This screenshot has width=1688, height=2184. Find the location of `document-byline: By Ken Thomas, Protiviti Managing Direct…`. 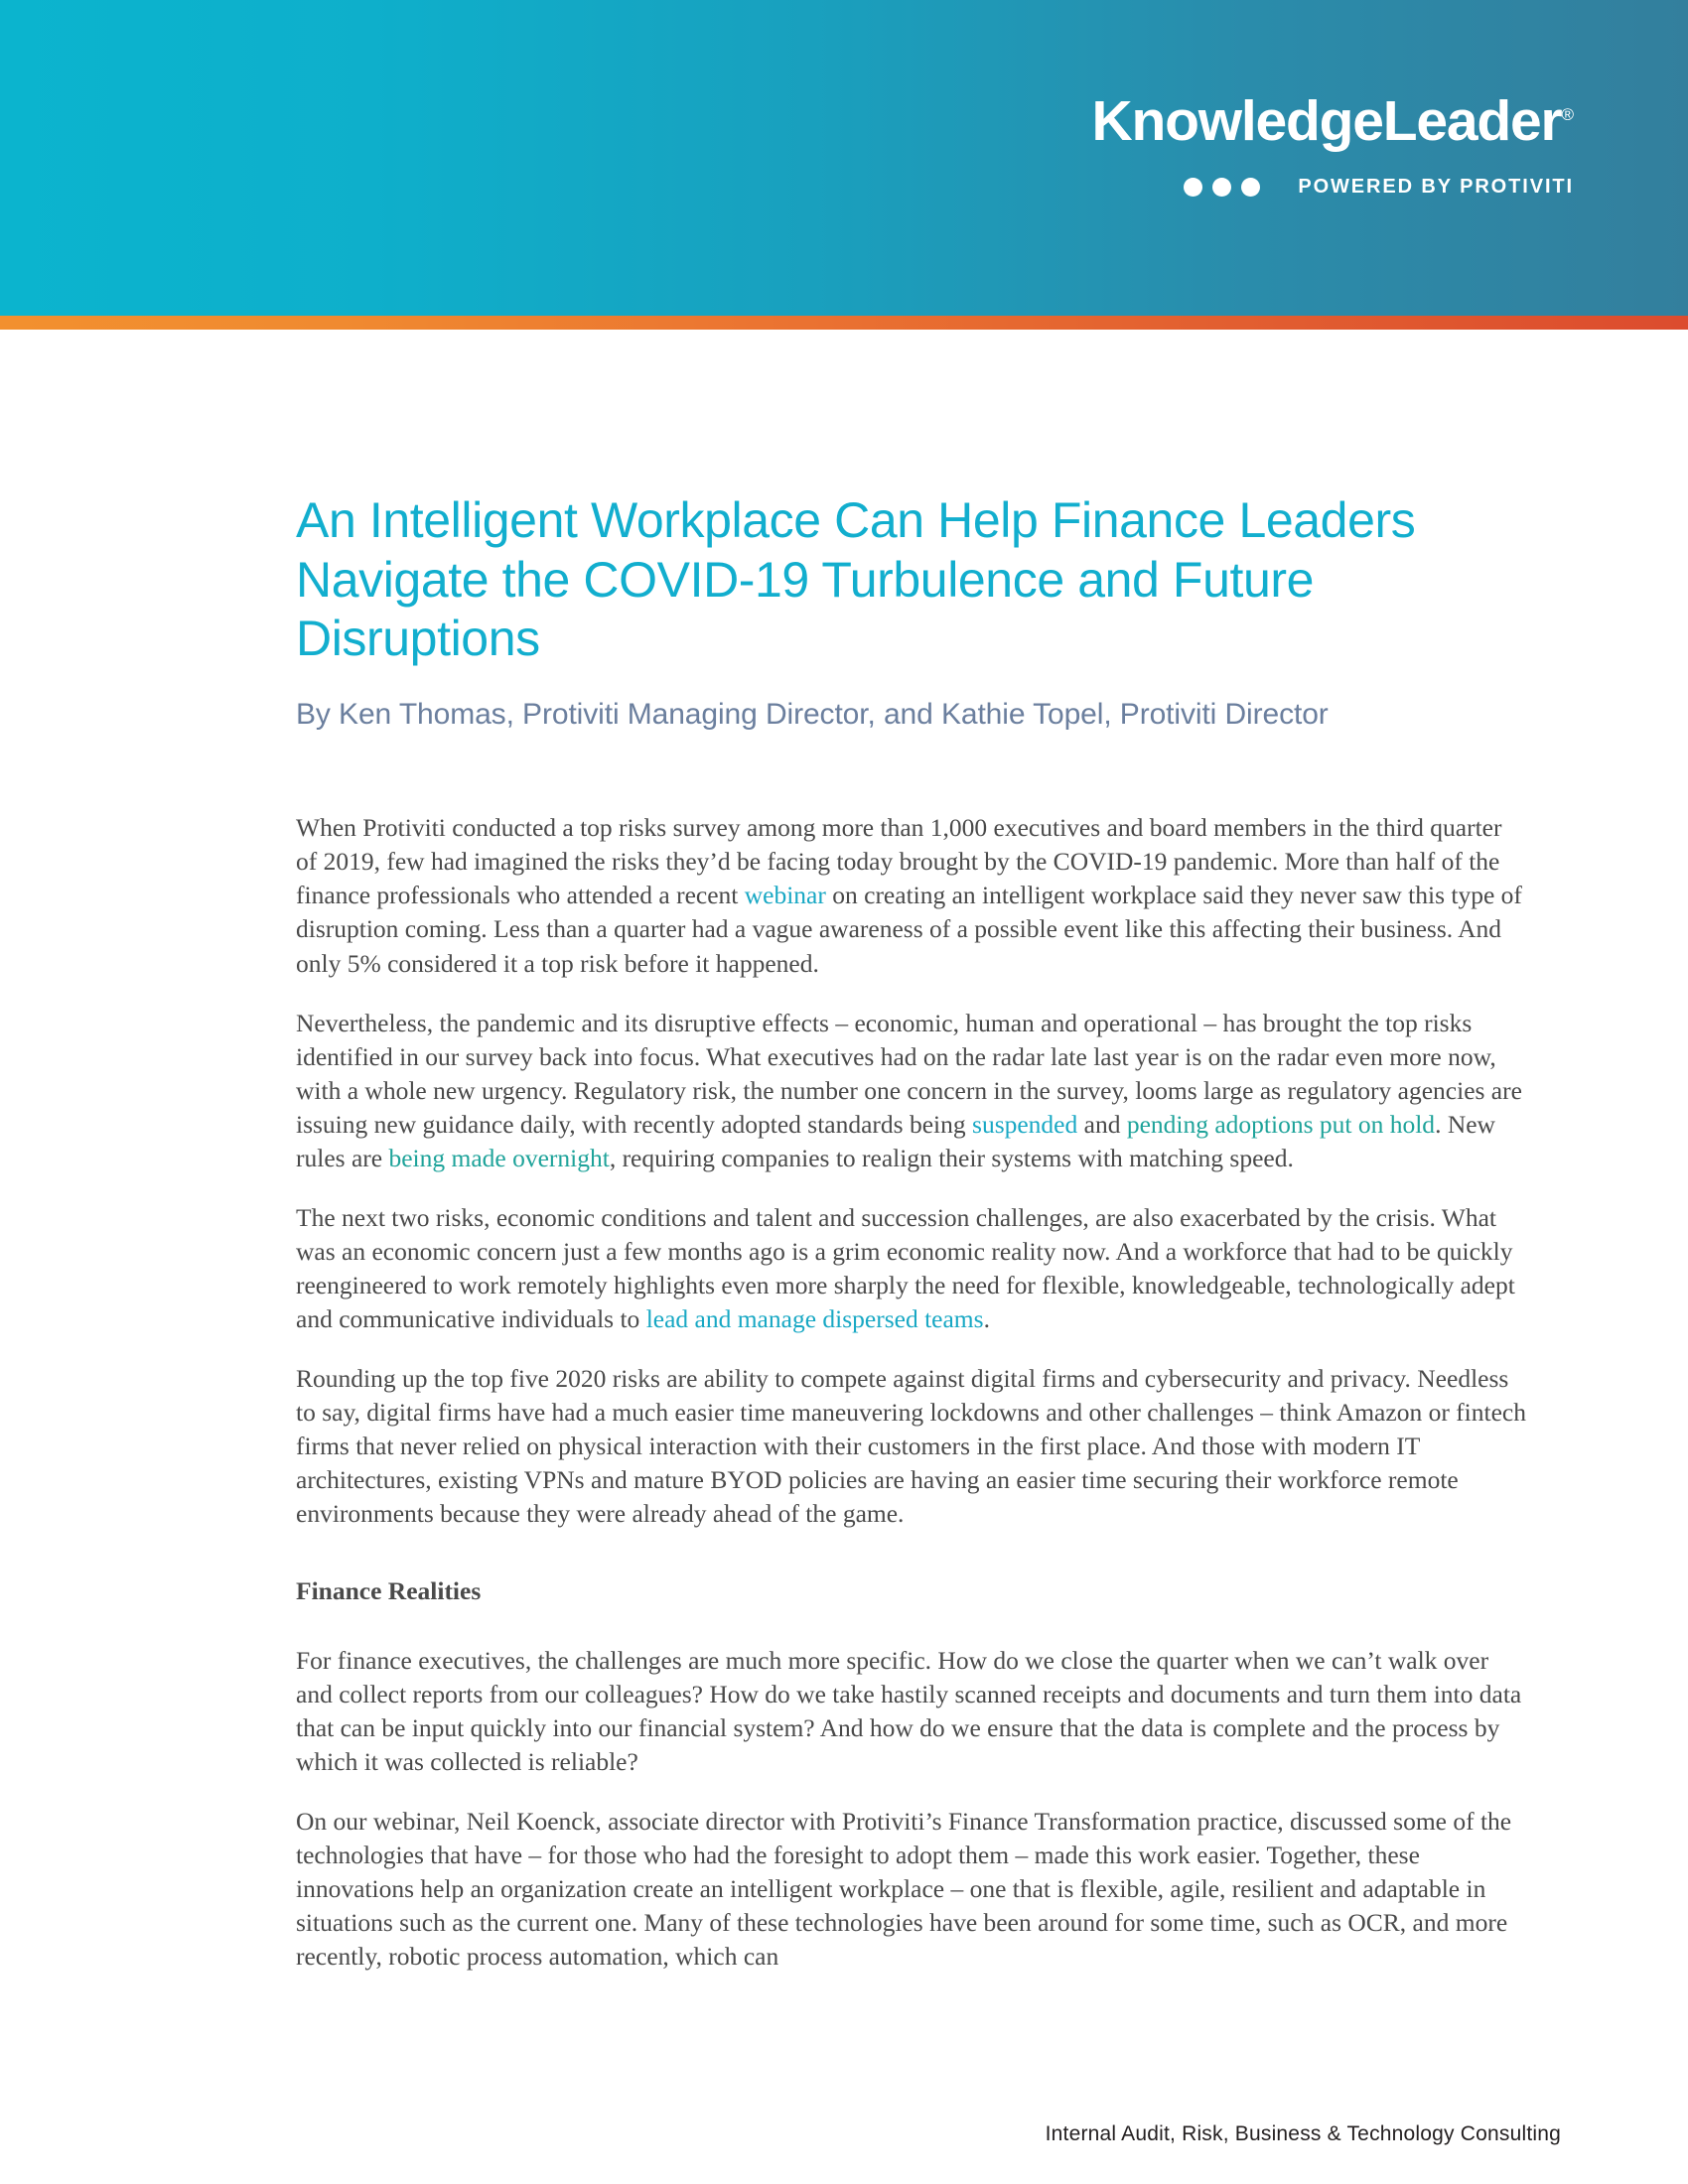

document-byline: By Ken Thomas, Protiviti Managing Direct… is located at coordinates (812, 714).